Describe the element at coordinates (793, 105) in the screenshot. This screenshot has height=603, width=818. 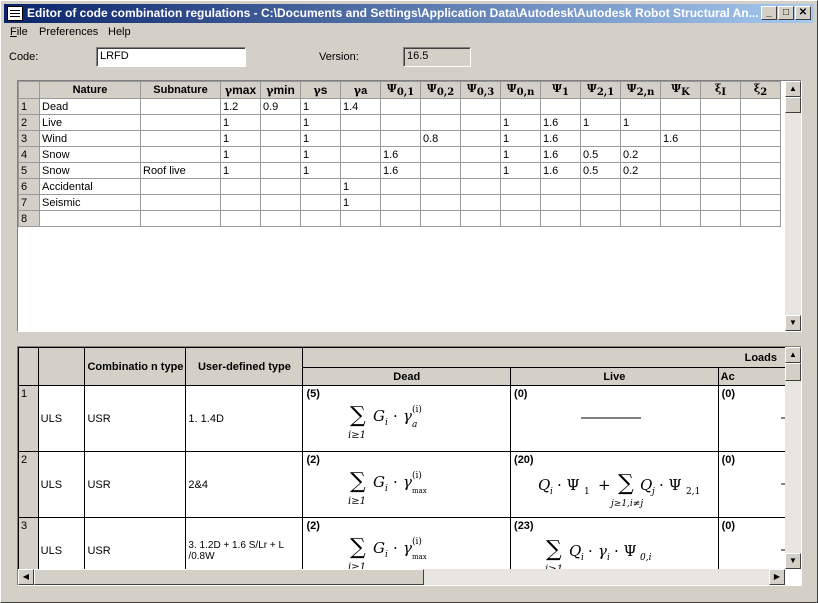
I see `scroll-thumb` at that location.